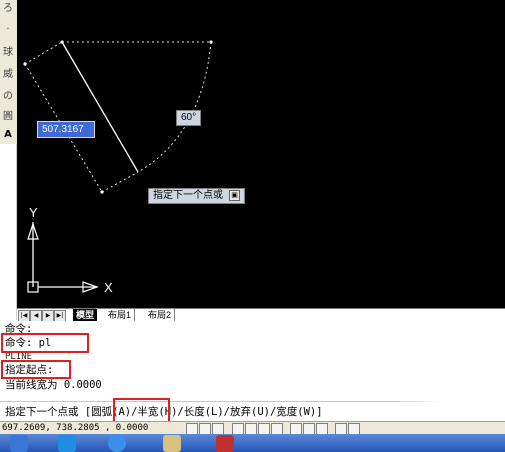 The image size is (505, 452). Describe the element at coordinates (261, 315) in the screenshot. I see `layout-tab-bar: |◀ ◀ ▶ ▶| 模型 布局1 布局2` at that location.